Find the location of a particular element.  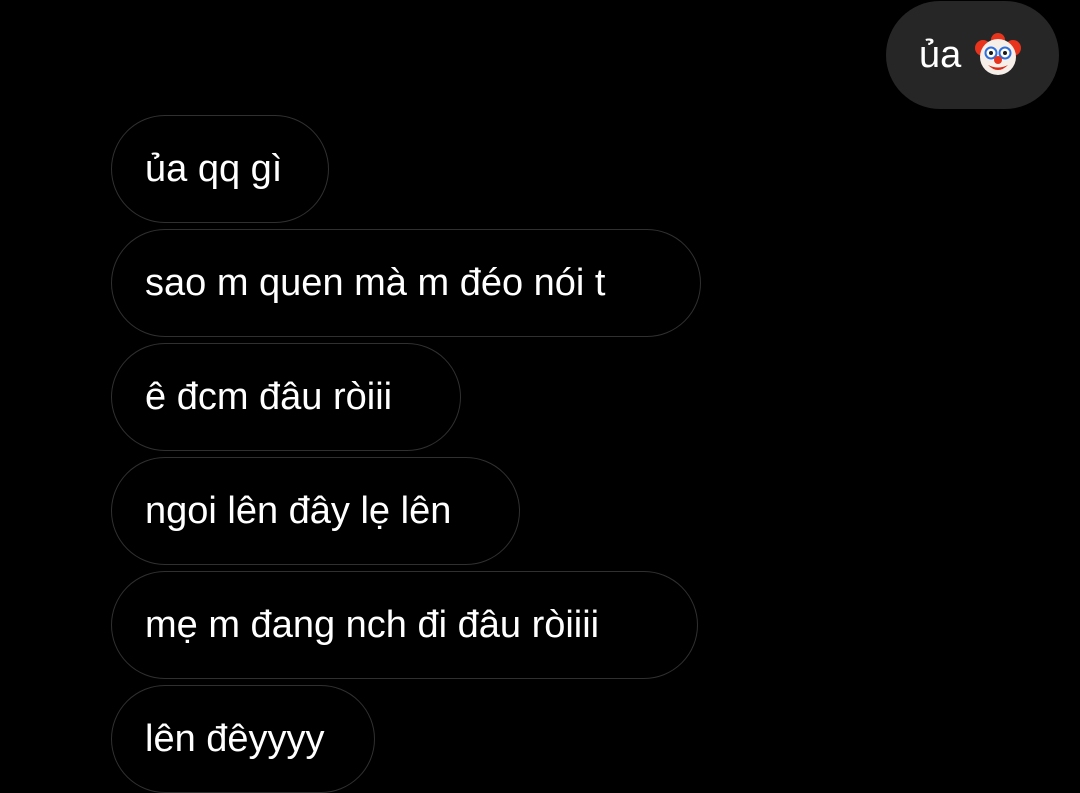

received-message-bubble: ngoi lên đây lẹ lên is located at coordinates (315, 511).